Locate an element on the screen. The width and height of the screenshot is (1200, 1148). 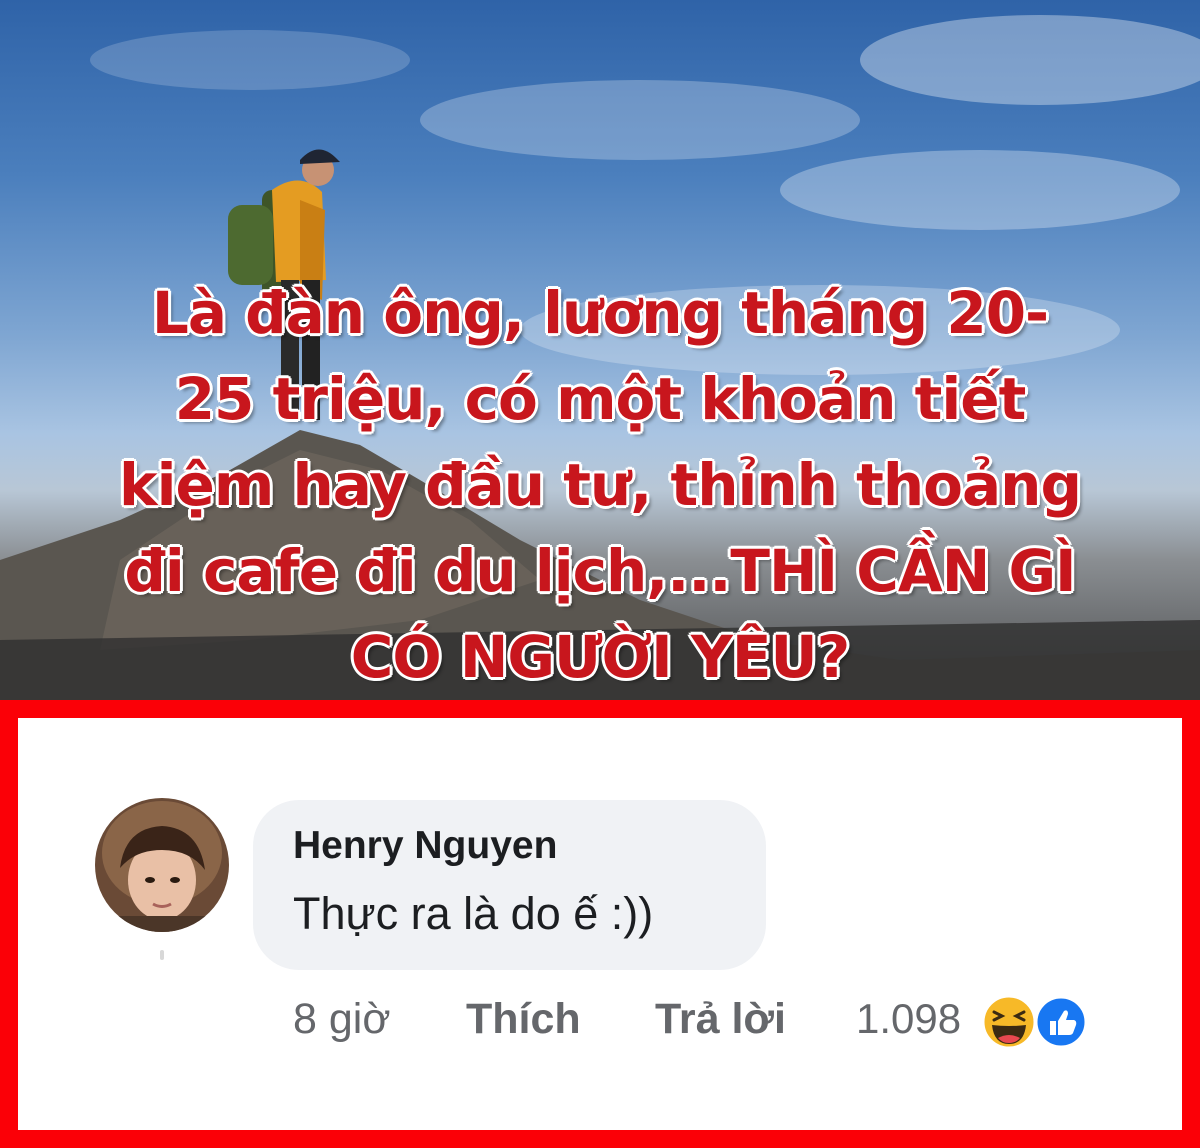
headline-line: kiệm hay đầu tư, thỉnh thoảng is located at coordinates (600, 485).